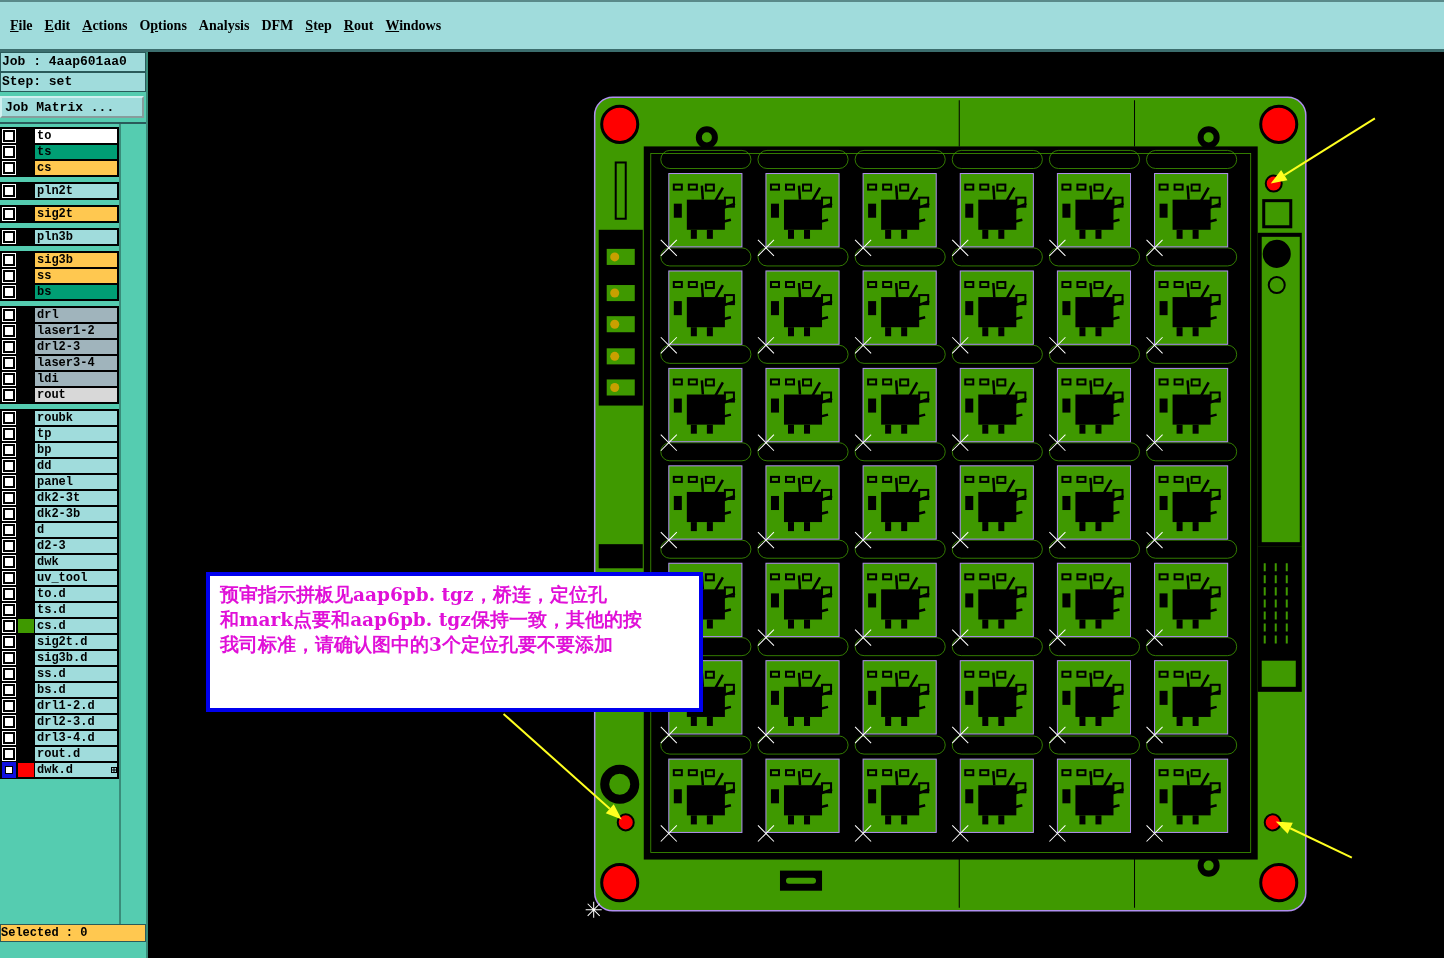 The height and width of the screenshot is (958, 1444). I want to click on layer-name: ldi, so click(76, 379).